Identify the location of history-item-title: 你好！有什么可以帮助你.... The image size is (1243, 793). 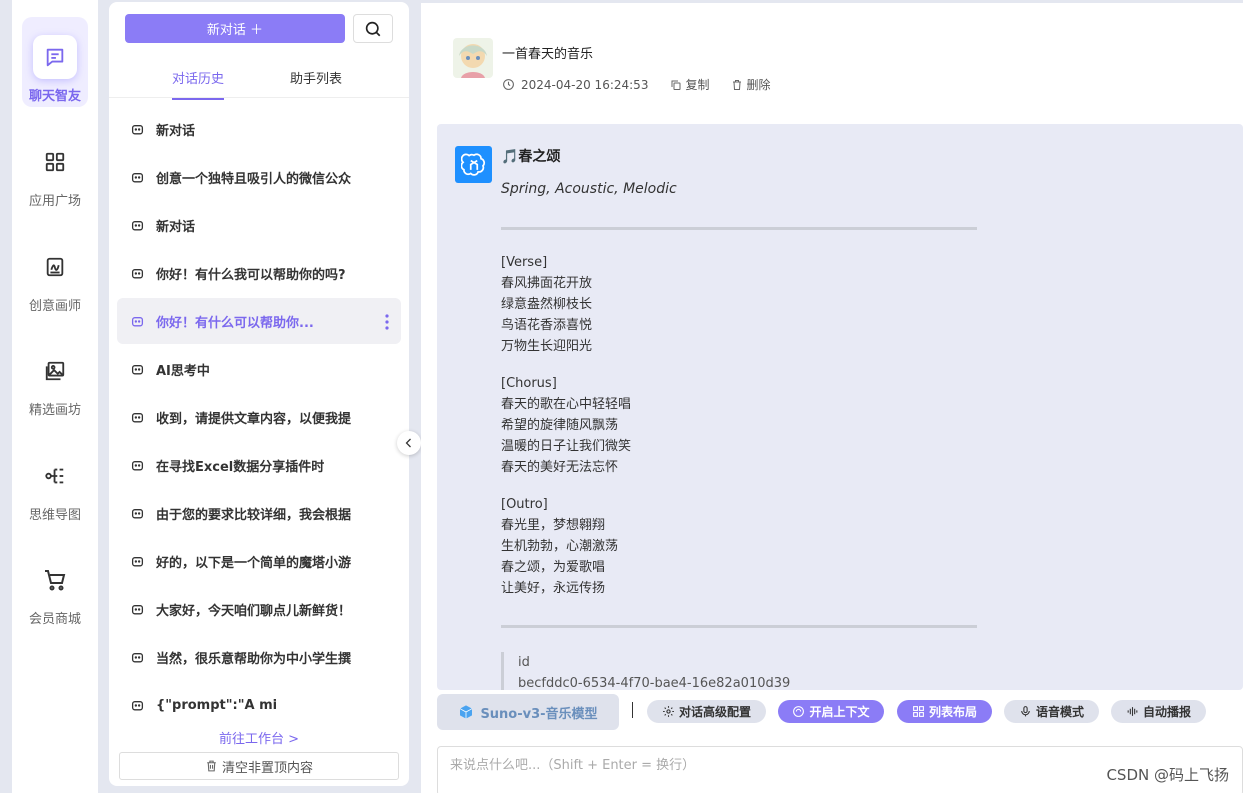
(235, 323).